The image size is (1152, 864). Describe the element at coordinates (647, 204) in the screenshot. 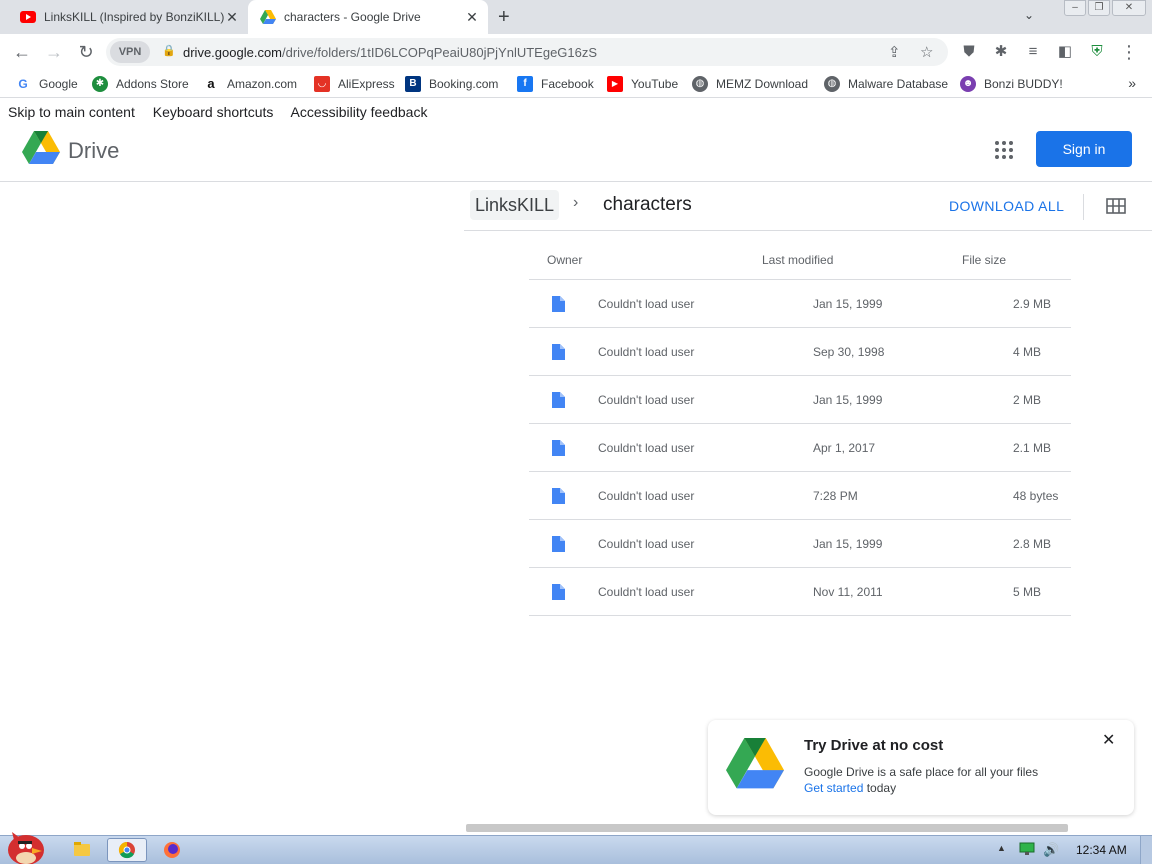

I see `current-folder-title: characters` at that location.